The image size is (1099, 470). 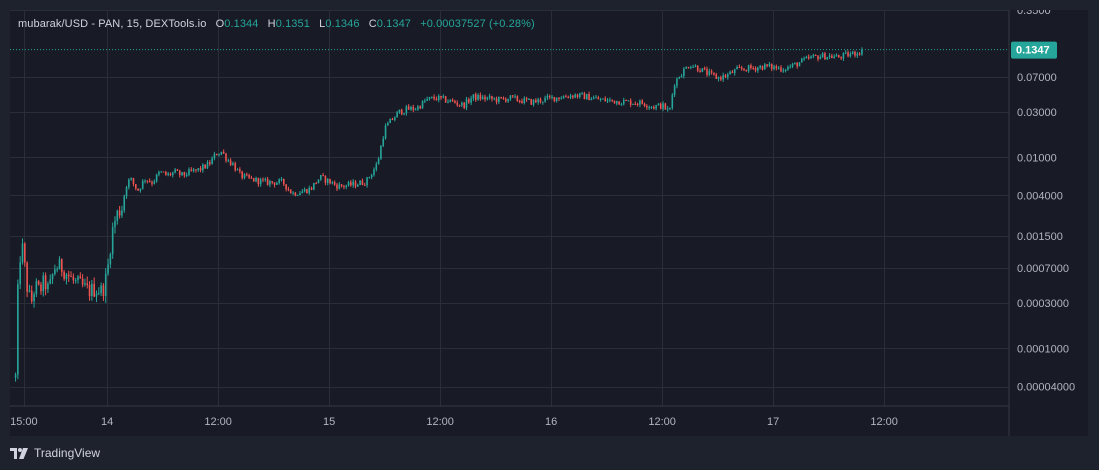 I want to click on tradingview-branding: TradingView, so click(x=55, y=453).